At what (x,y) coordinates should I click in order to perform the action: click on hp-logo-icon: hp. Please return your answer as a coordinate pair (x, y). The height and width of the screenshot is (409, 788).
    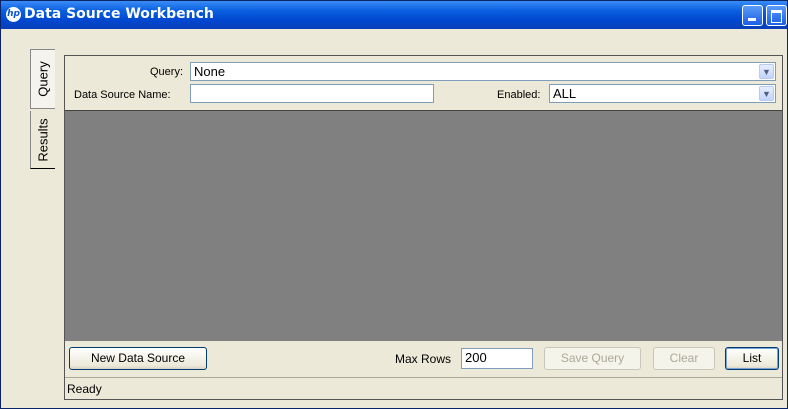
    Looking at the image, I should click on (13, 14).